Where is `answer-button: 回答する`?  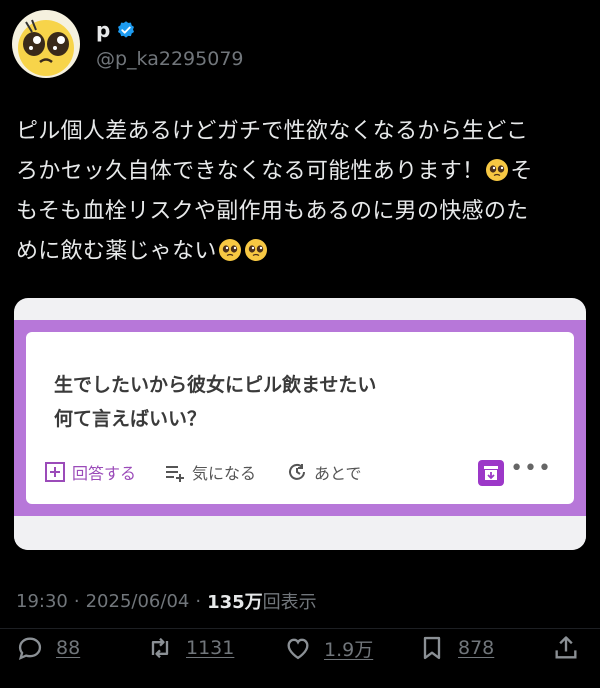
answer-button: 回答する is located at coordinates (90, 472).